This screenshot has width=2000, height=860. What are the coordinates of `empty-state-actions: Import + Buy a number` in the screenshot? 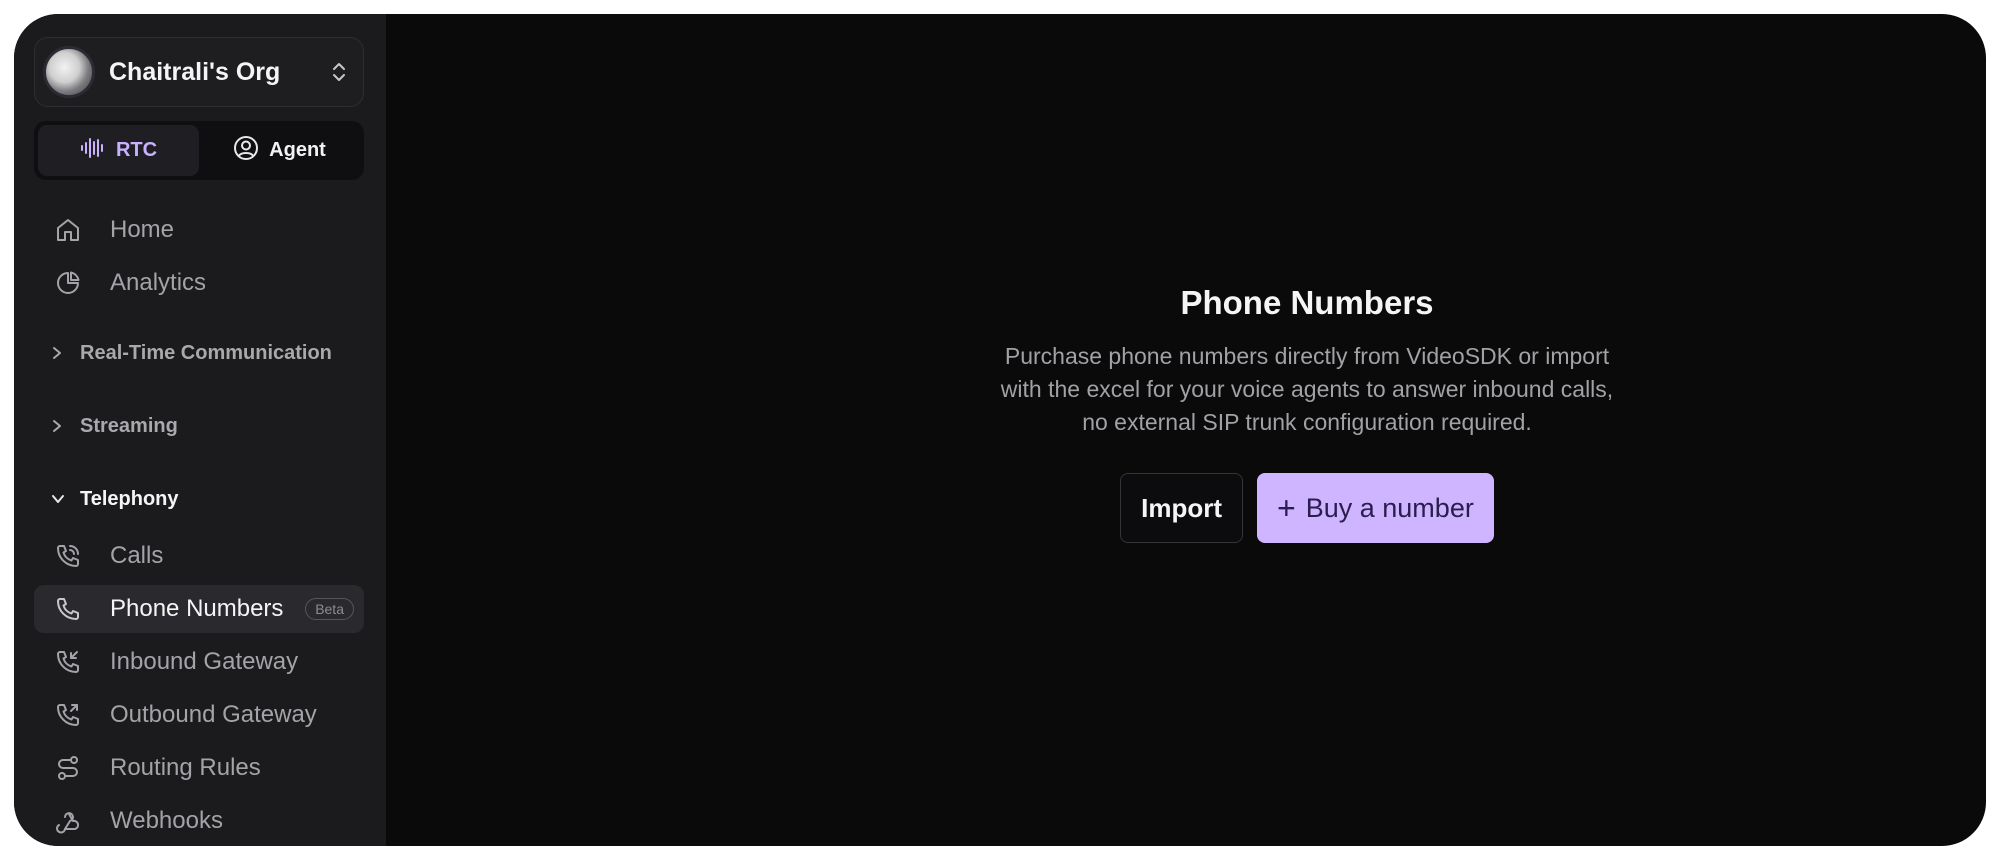 It's located at (1307, 508).